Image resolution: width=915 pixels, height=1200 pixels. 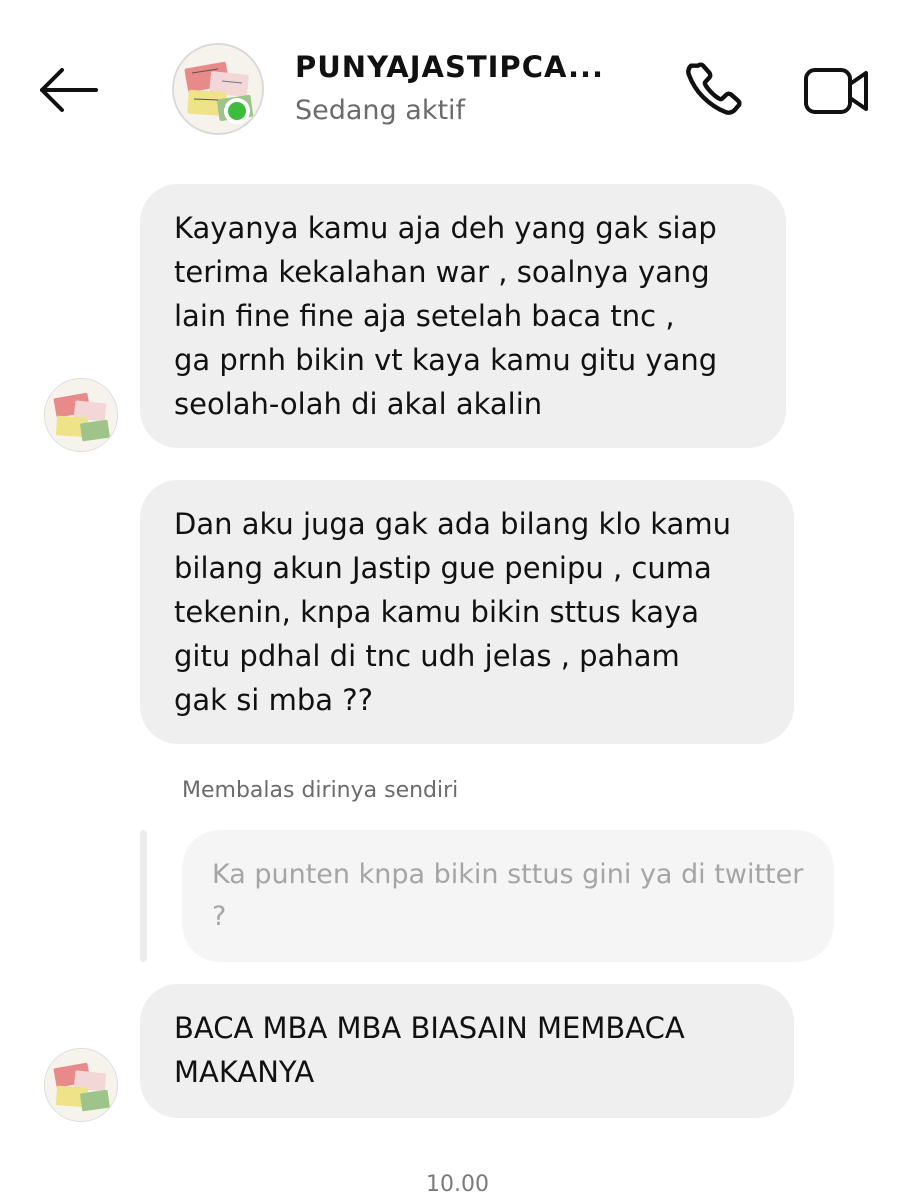 I want to click on back-button, so click(x=69, y=90).